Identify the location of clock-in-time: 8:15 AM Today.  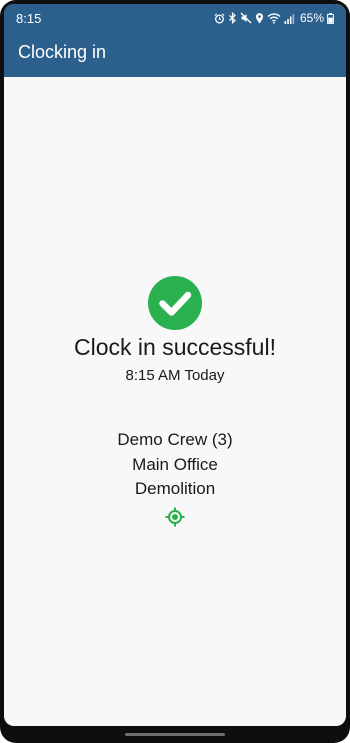
(175, 375).